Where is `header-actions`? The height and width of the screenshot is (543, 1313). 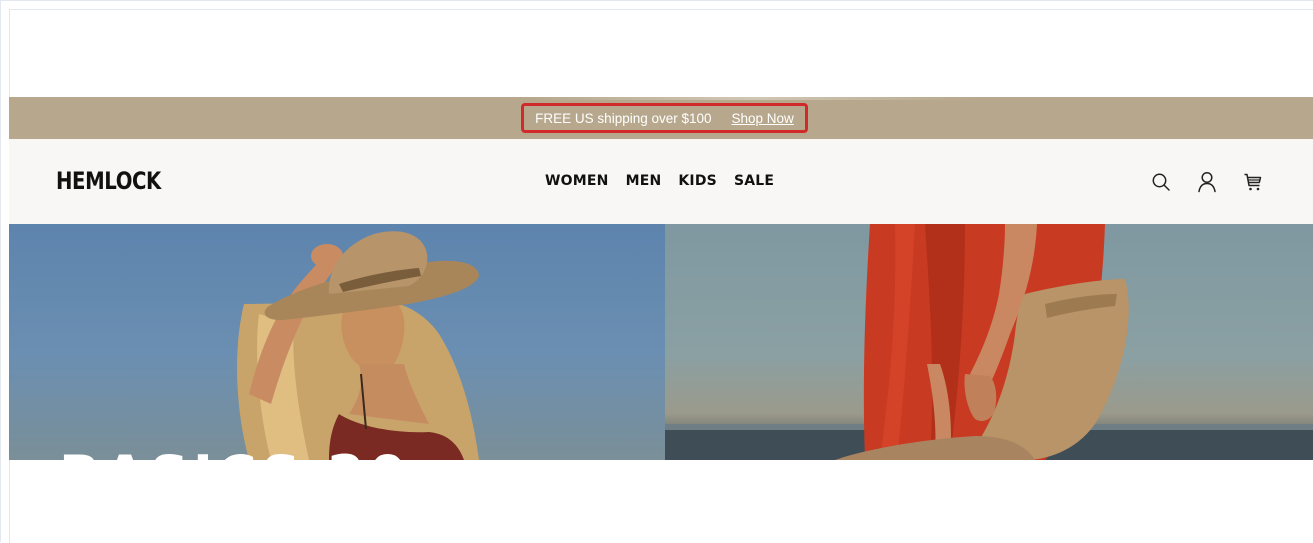
header-actions is located at coordinates (1207, 182).